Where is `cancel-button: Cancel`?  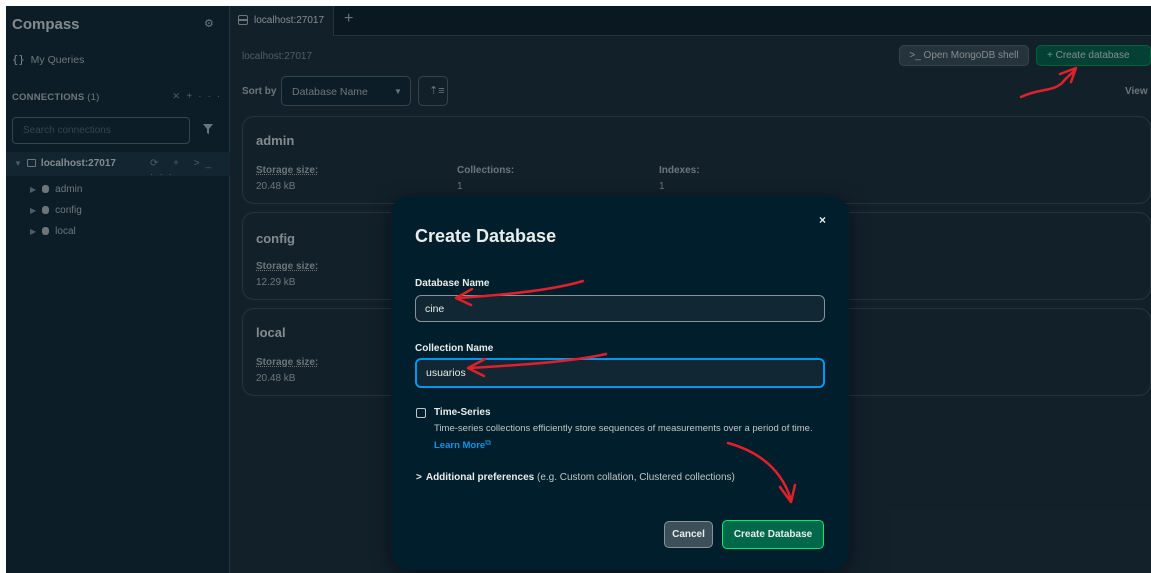 cancel-button: Cancel is located at coordinates (688, 534).